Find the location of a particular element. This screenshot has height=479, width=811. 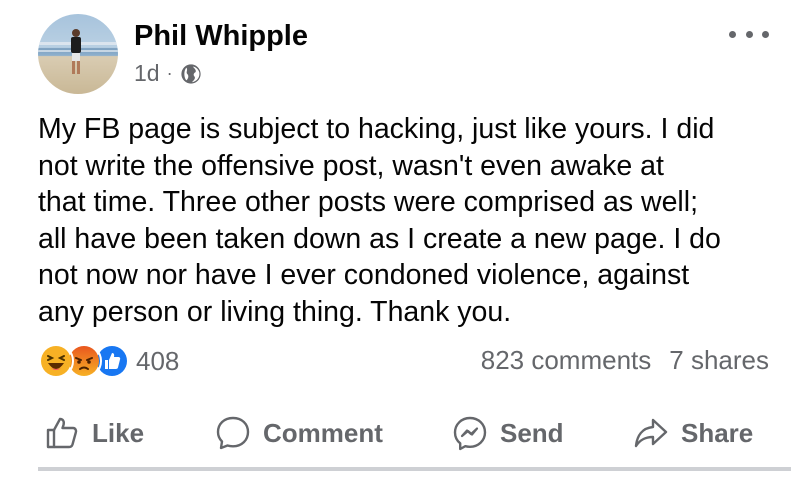

share-arrow-icon is located at coordinates (651, 433).